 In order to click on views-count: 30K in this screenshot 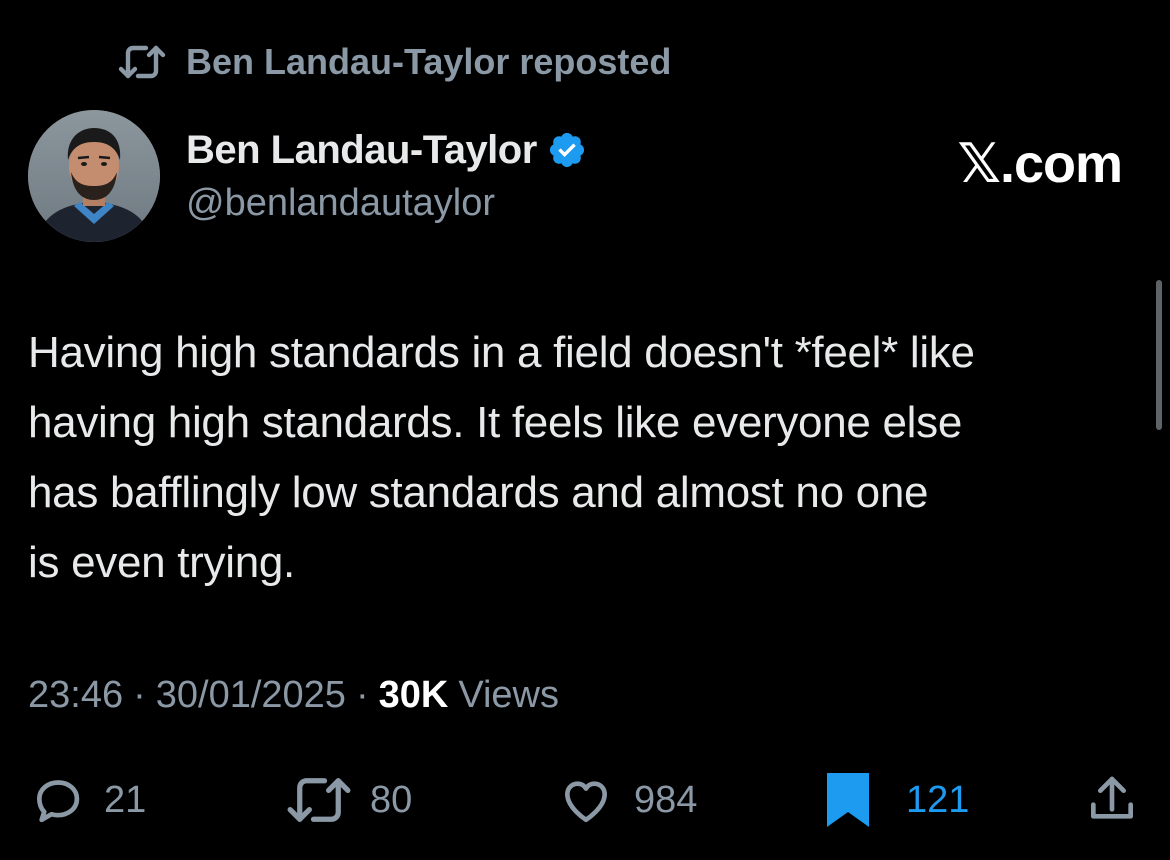, I will do `click(414, 695)`.